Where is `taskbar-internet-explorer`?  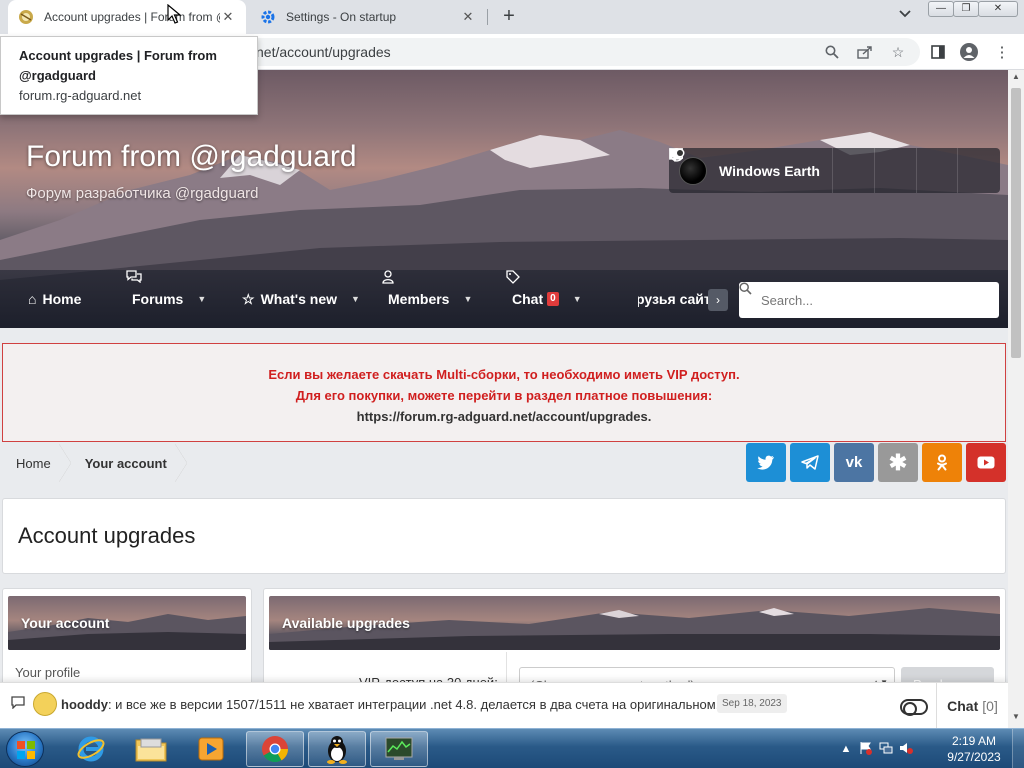
taskbar-internet-explorer is located at coordinates (91, 749).